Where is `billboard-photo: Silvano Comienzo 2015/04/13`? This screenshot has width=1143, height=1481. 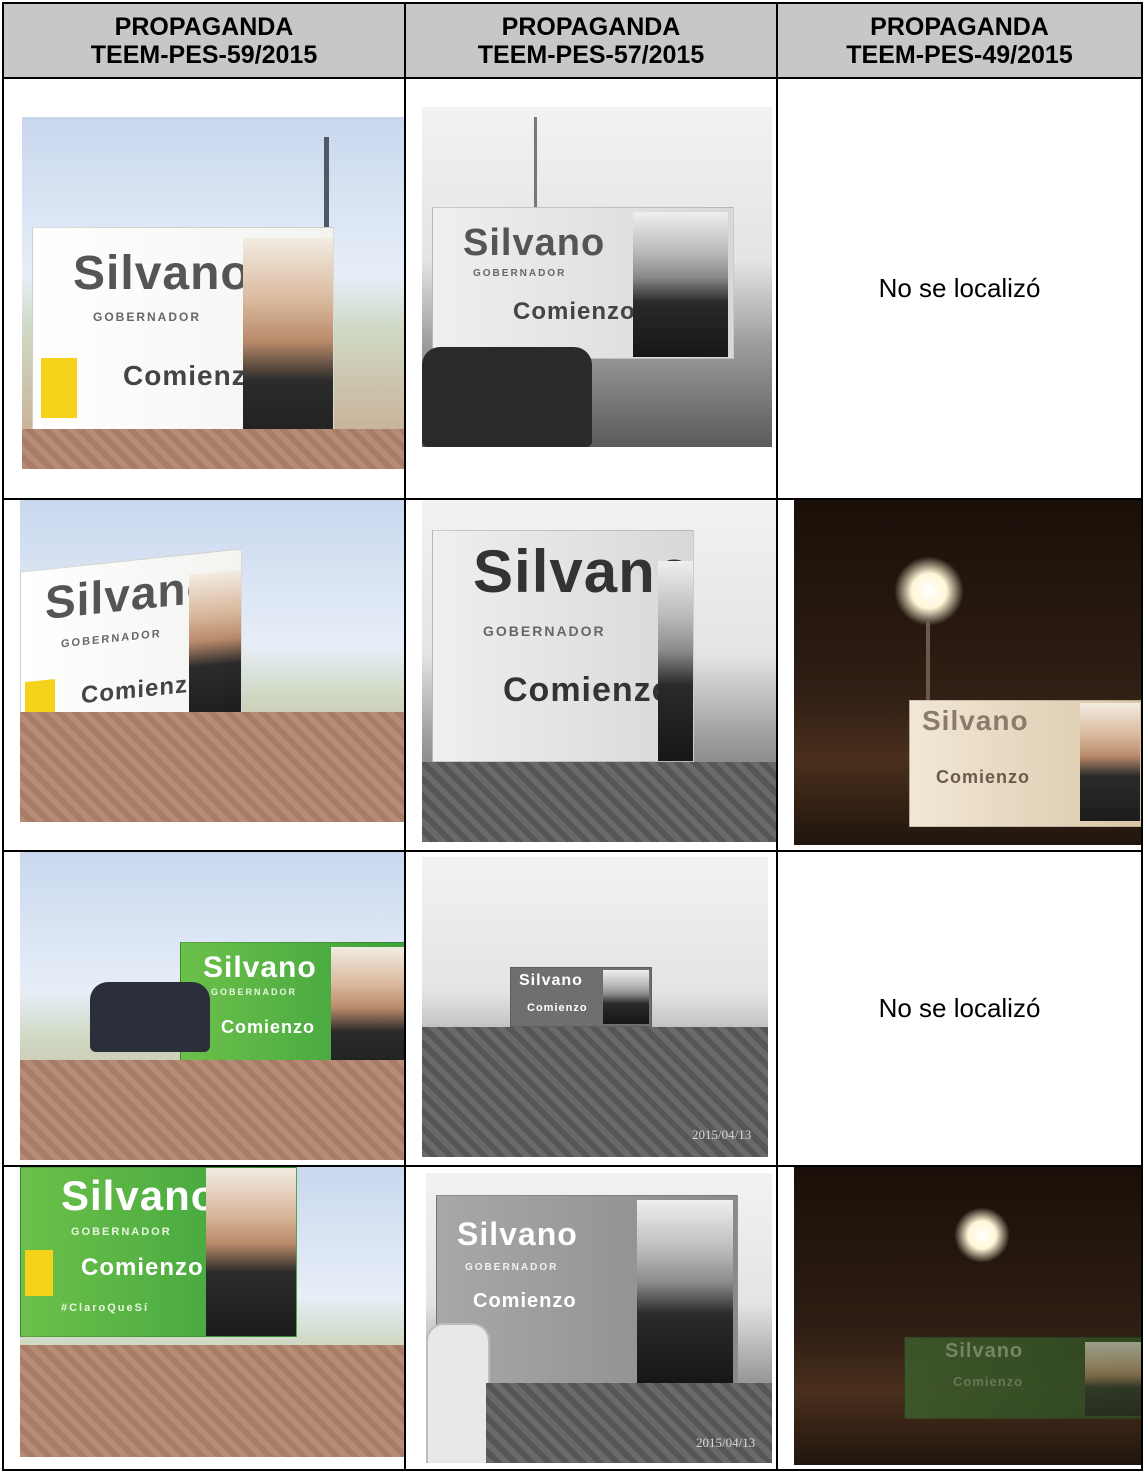 billboard-photo: Silvano Comienzo 2015/04/13 is located at coordinates (595, 1007).